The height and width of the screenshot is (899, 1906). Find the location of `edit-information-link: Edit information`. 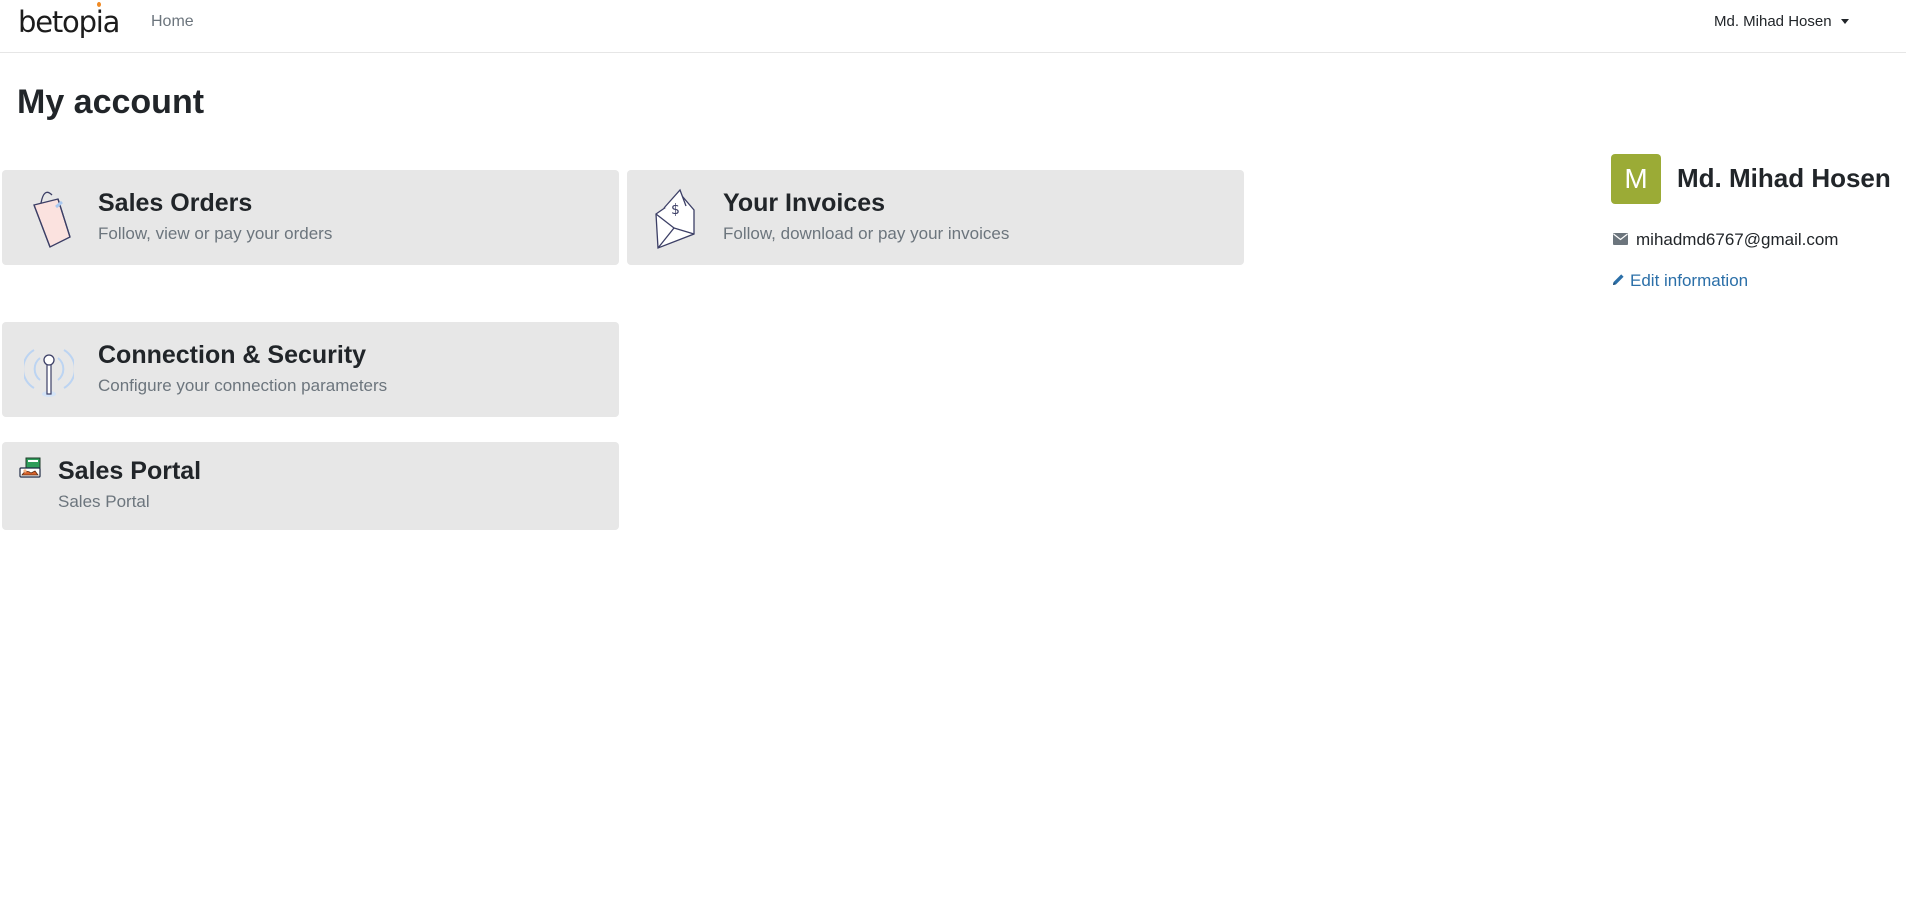

edit-information-link: Edit information is located at coordinates (1680, 281).